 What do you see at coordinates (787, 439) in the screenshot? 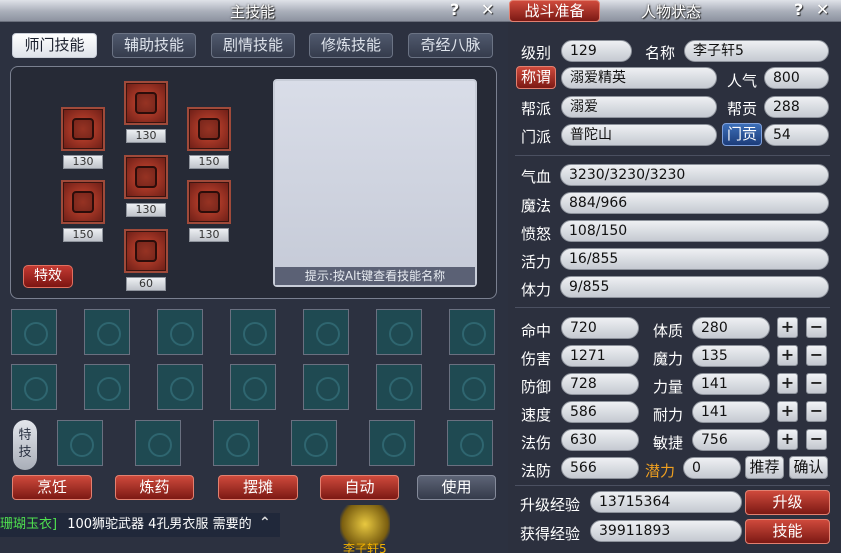
I see `agility-plus-button: +` at bounding box center [787, 439].